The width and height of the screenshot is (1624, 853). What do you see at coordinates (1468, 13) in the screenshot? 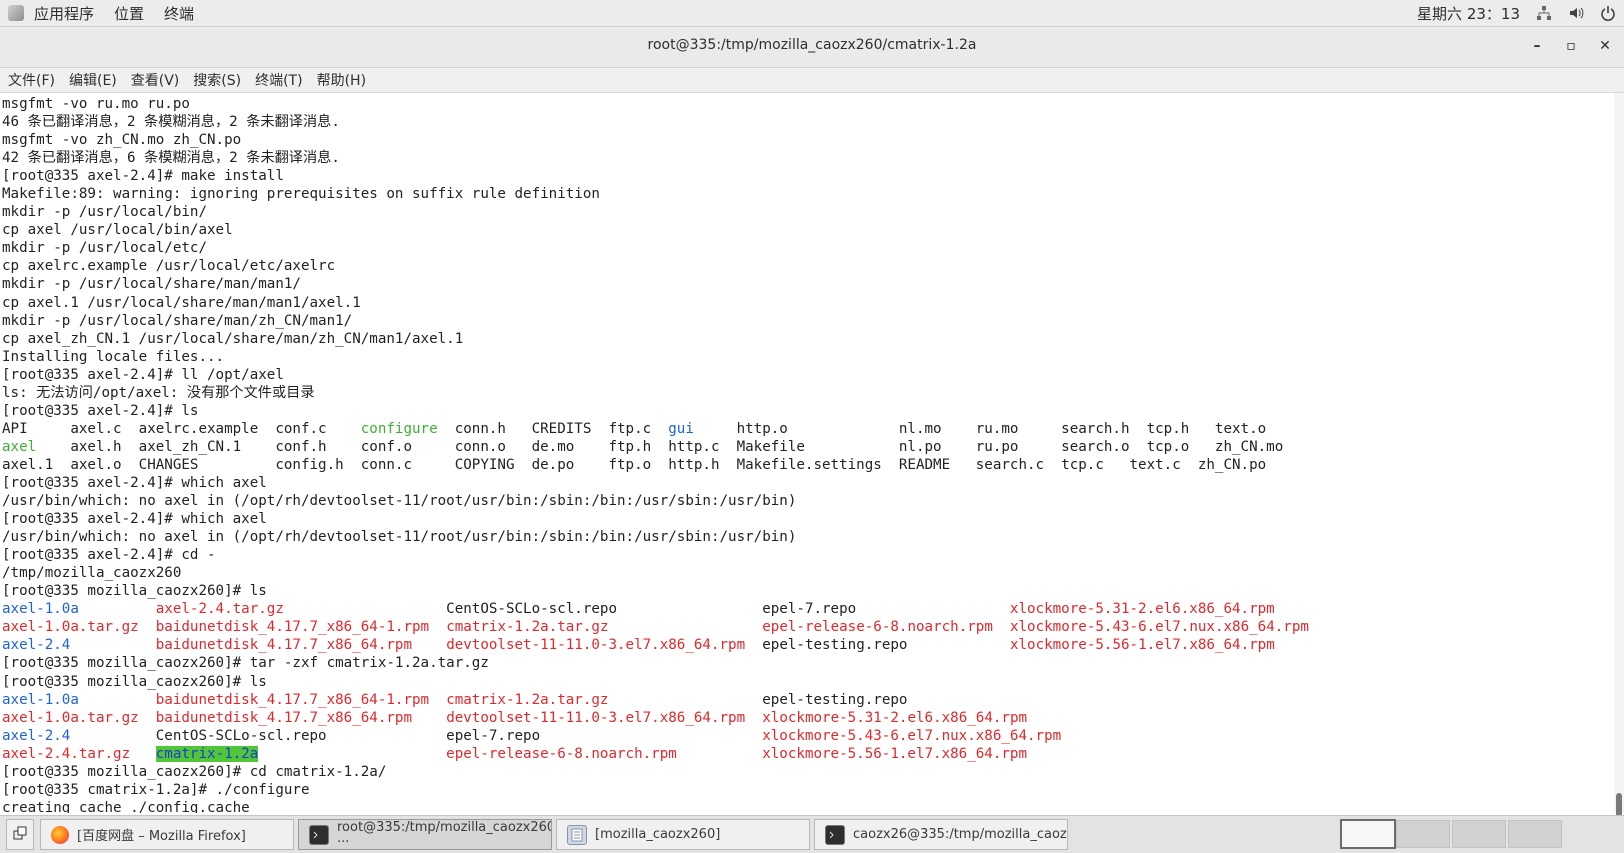
I see `clock: 星期六 23：13` at bounding box center [1468, 13].